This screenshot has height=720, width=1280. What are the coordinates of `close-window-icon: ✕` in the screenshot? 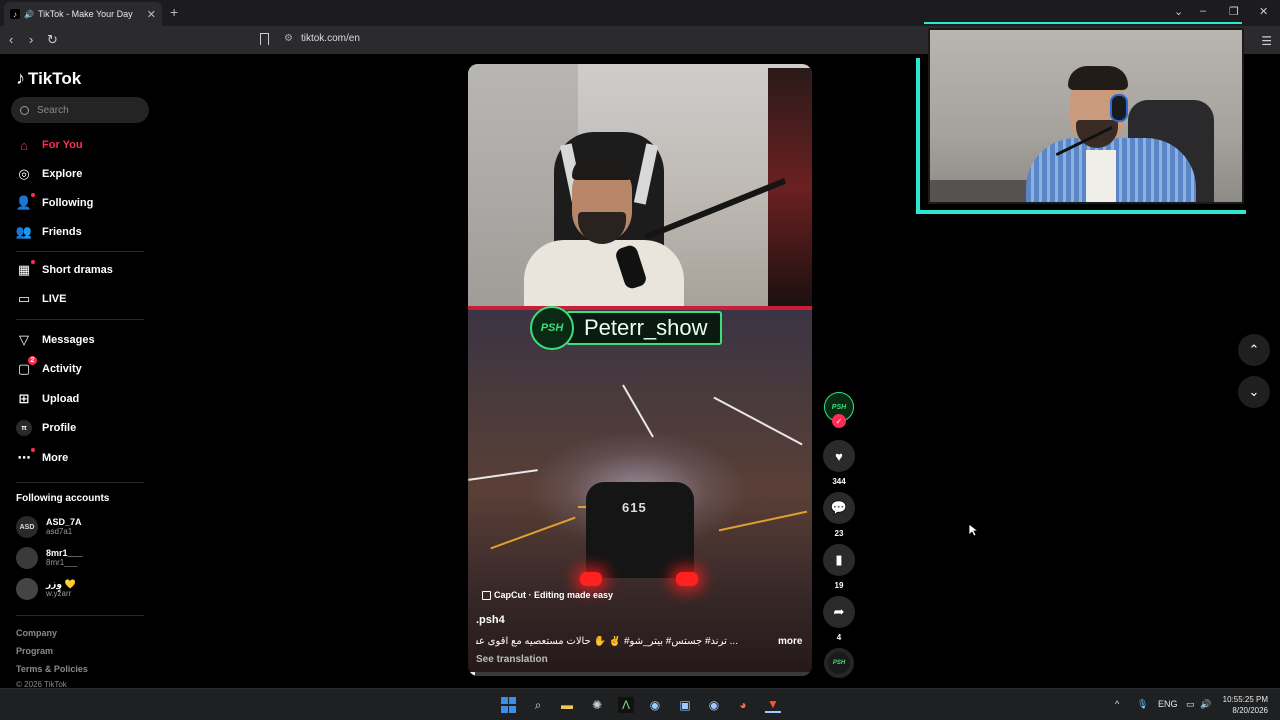 It's located at (1263, 11).